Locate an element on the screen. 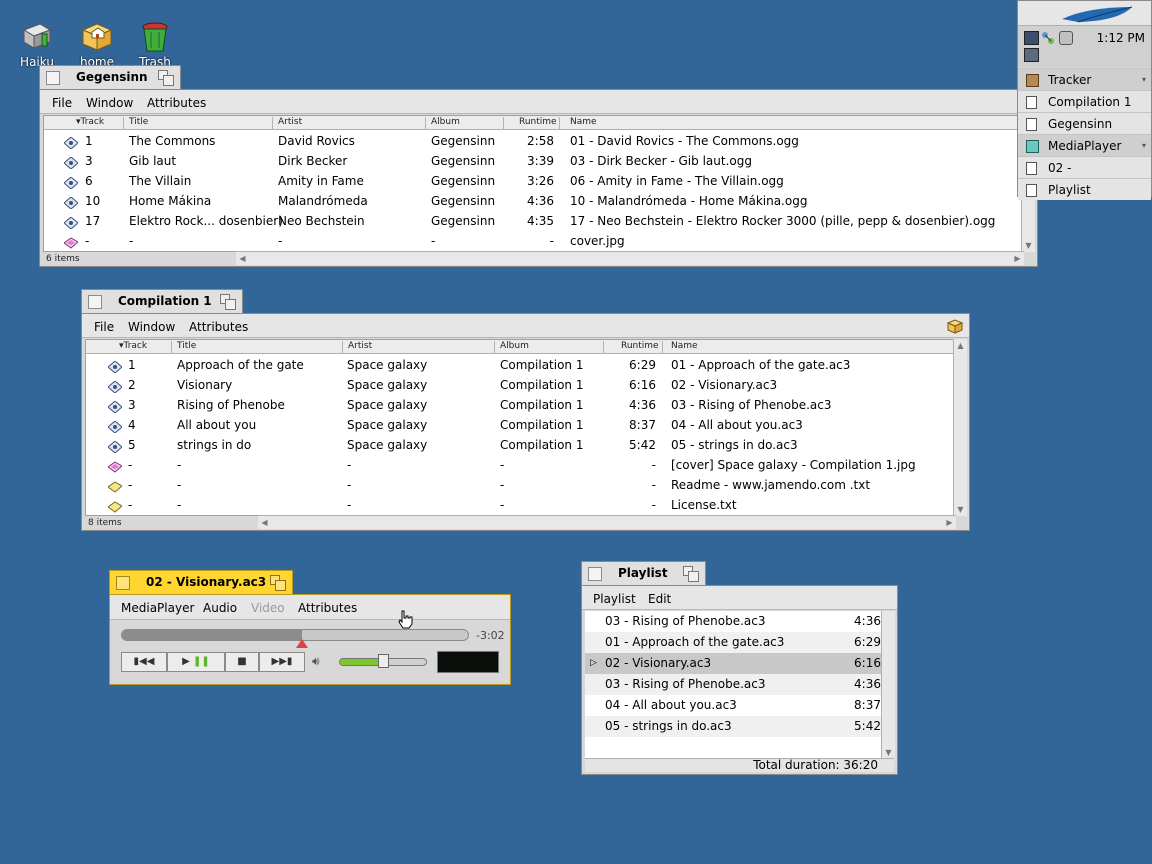 The height and width of the screenshot is (864, 1152). stop-button: ■ is located at coordinates (242, 662).